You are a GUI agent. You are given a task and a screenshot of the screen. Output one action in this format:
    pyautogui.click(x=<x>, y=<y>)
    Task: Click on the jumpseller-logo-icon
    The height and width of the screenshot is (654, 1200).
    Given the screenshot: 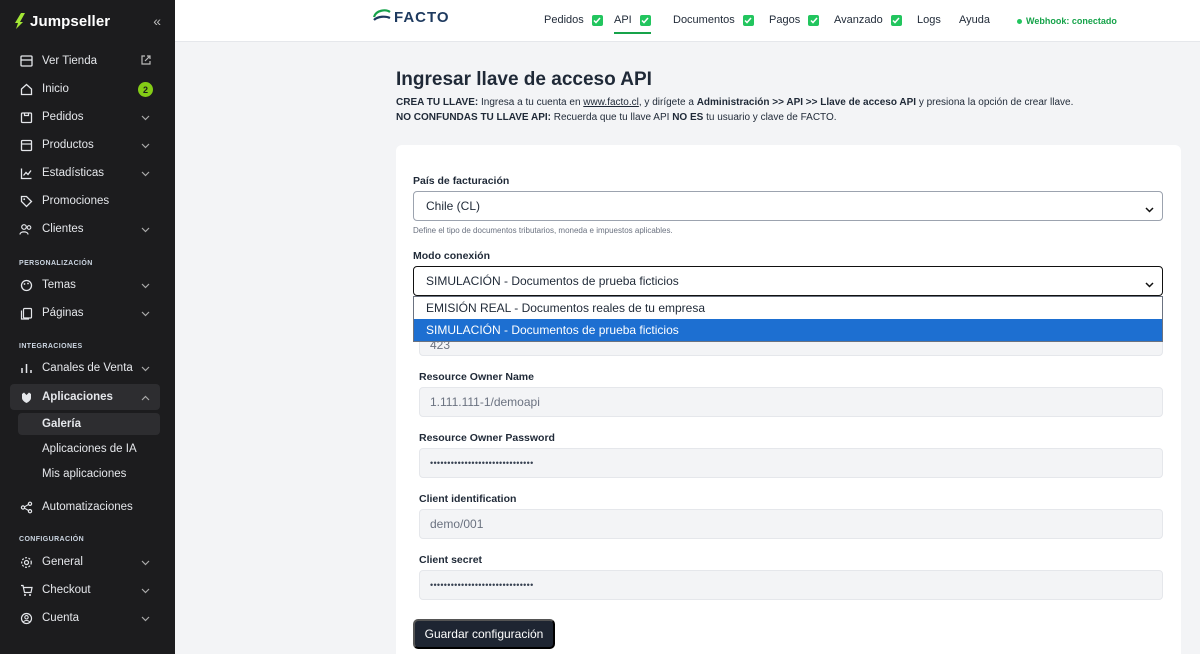 What is the action you would take?
    pyautogui.click(x=20, y=21)
    